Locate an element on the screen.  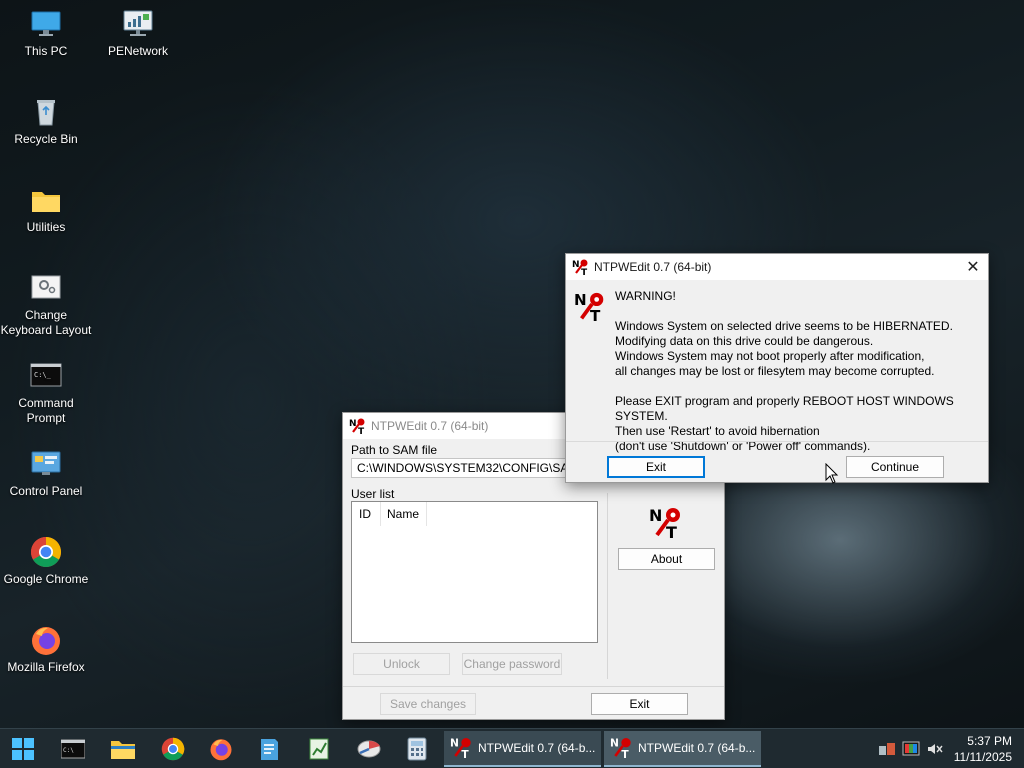
desktop-icon-this-pc: This PC is located at coordinates (46, 33).